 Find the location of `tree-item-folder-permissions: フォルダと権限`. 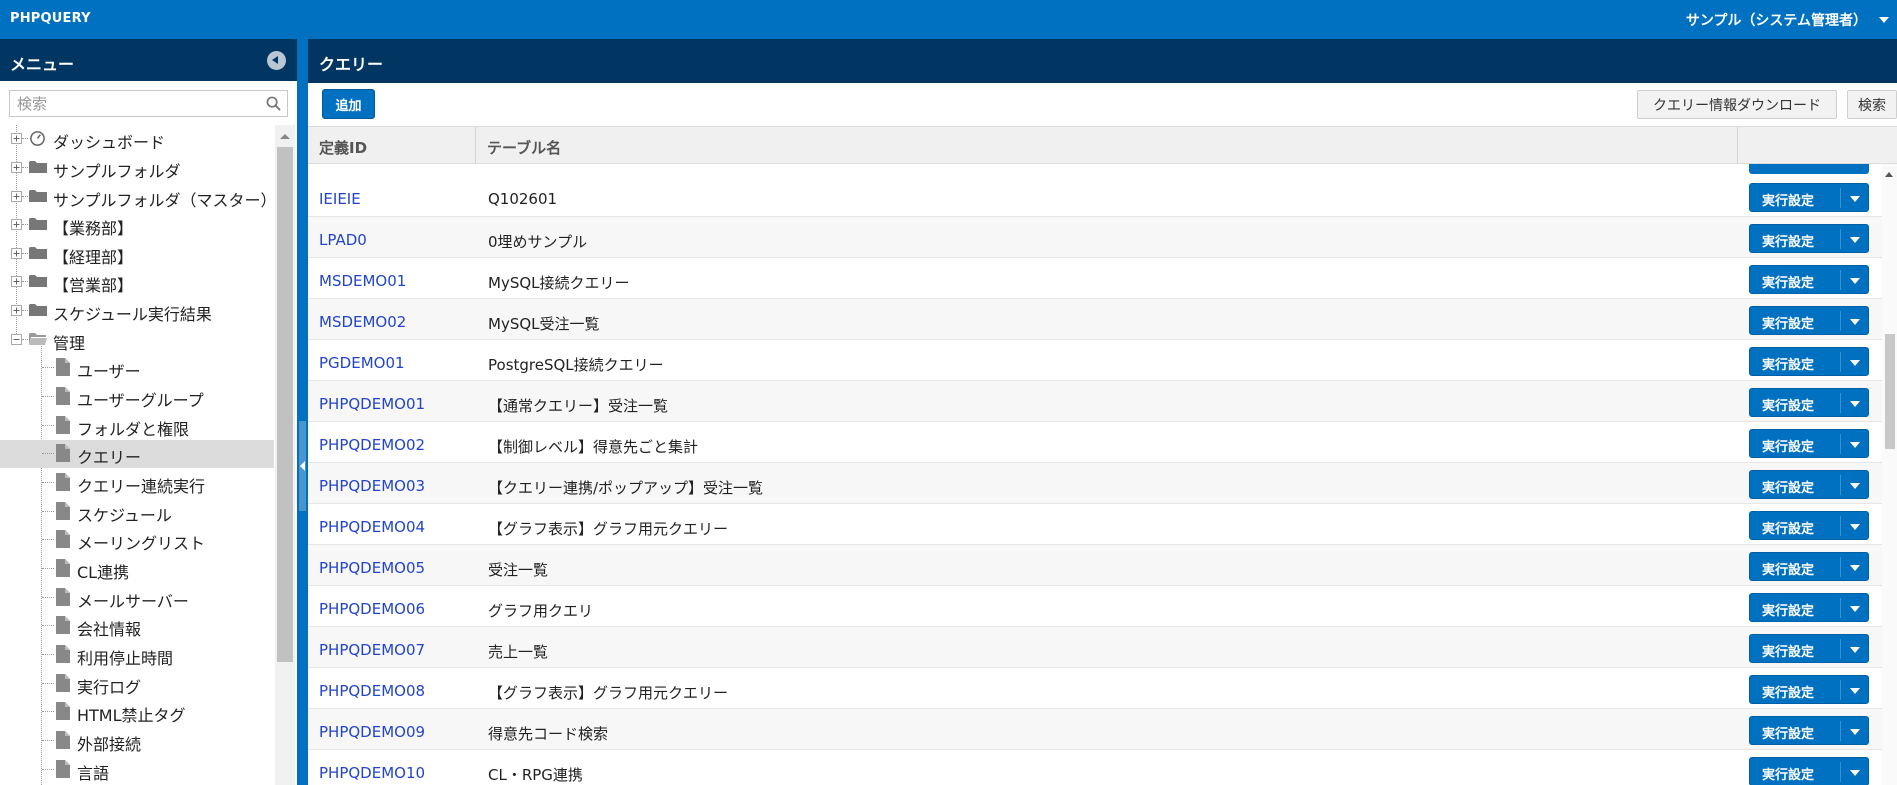

tree-item-folder-permissions: フォルダと権限 is located at coordinates (137, 426).